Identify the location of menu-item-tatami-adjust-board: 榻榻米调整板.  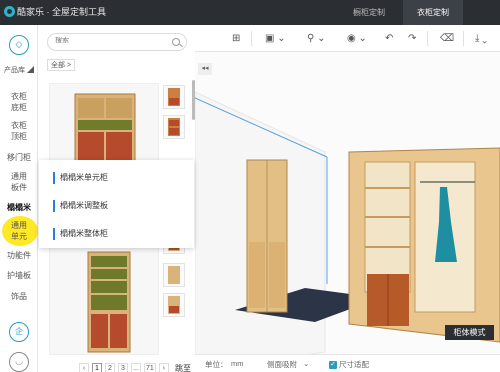
(80, 206).